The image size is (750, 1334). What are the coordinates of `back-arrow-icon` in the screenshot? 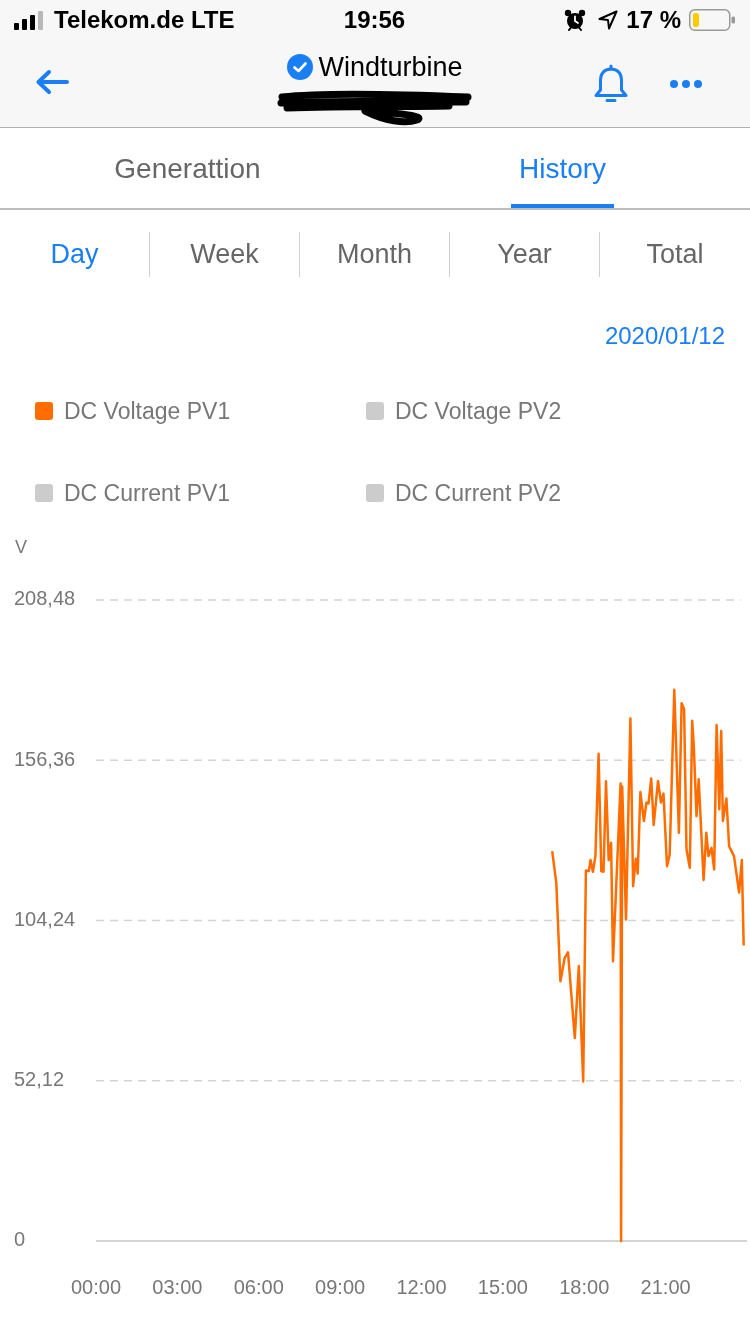 It's located at (52, 82).